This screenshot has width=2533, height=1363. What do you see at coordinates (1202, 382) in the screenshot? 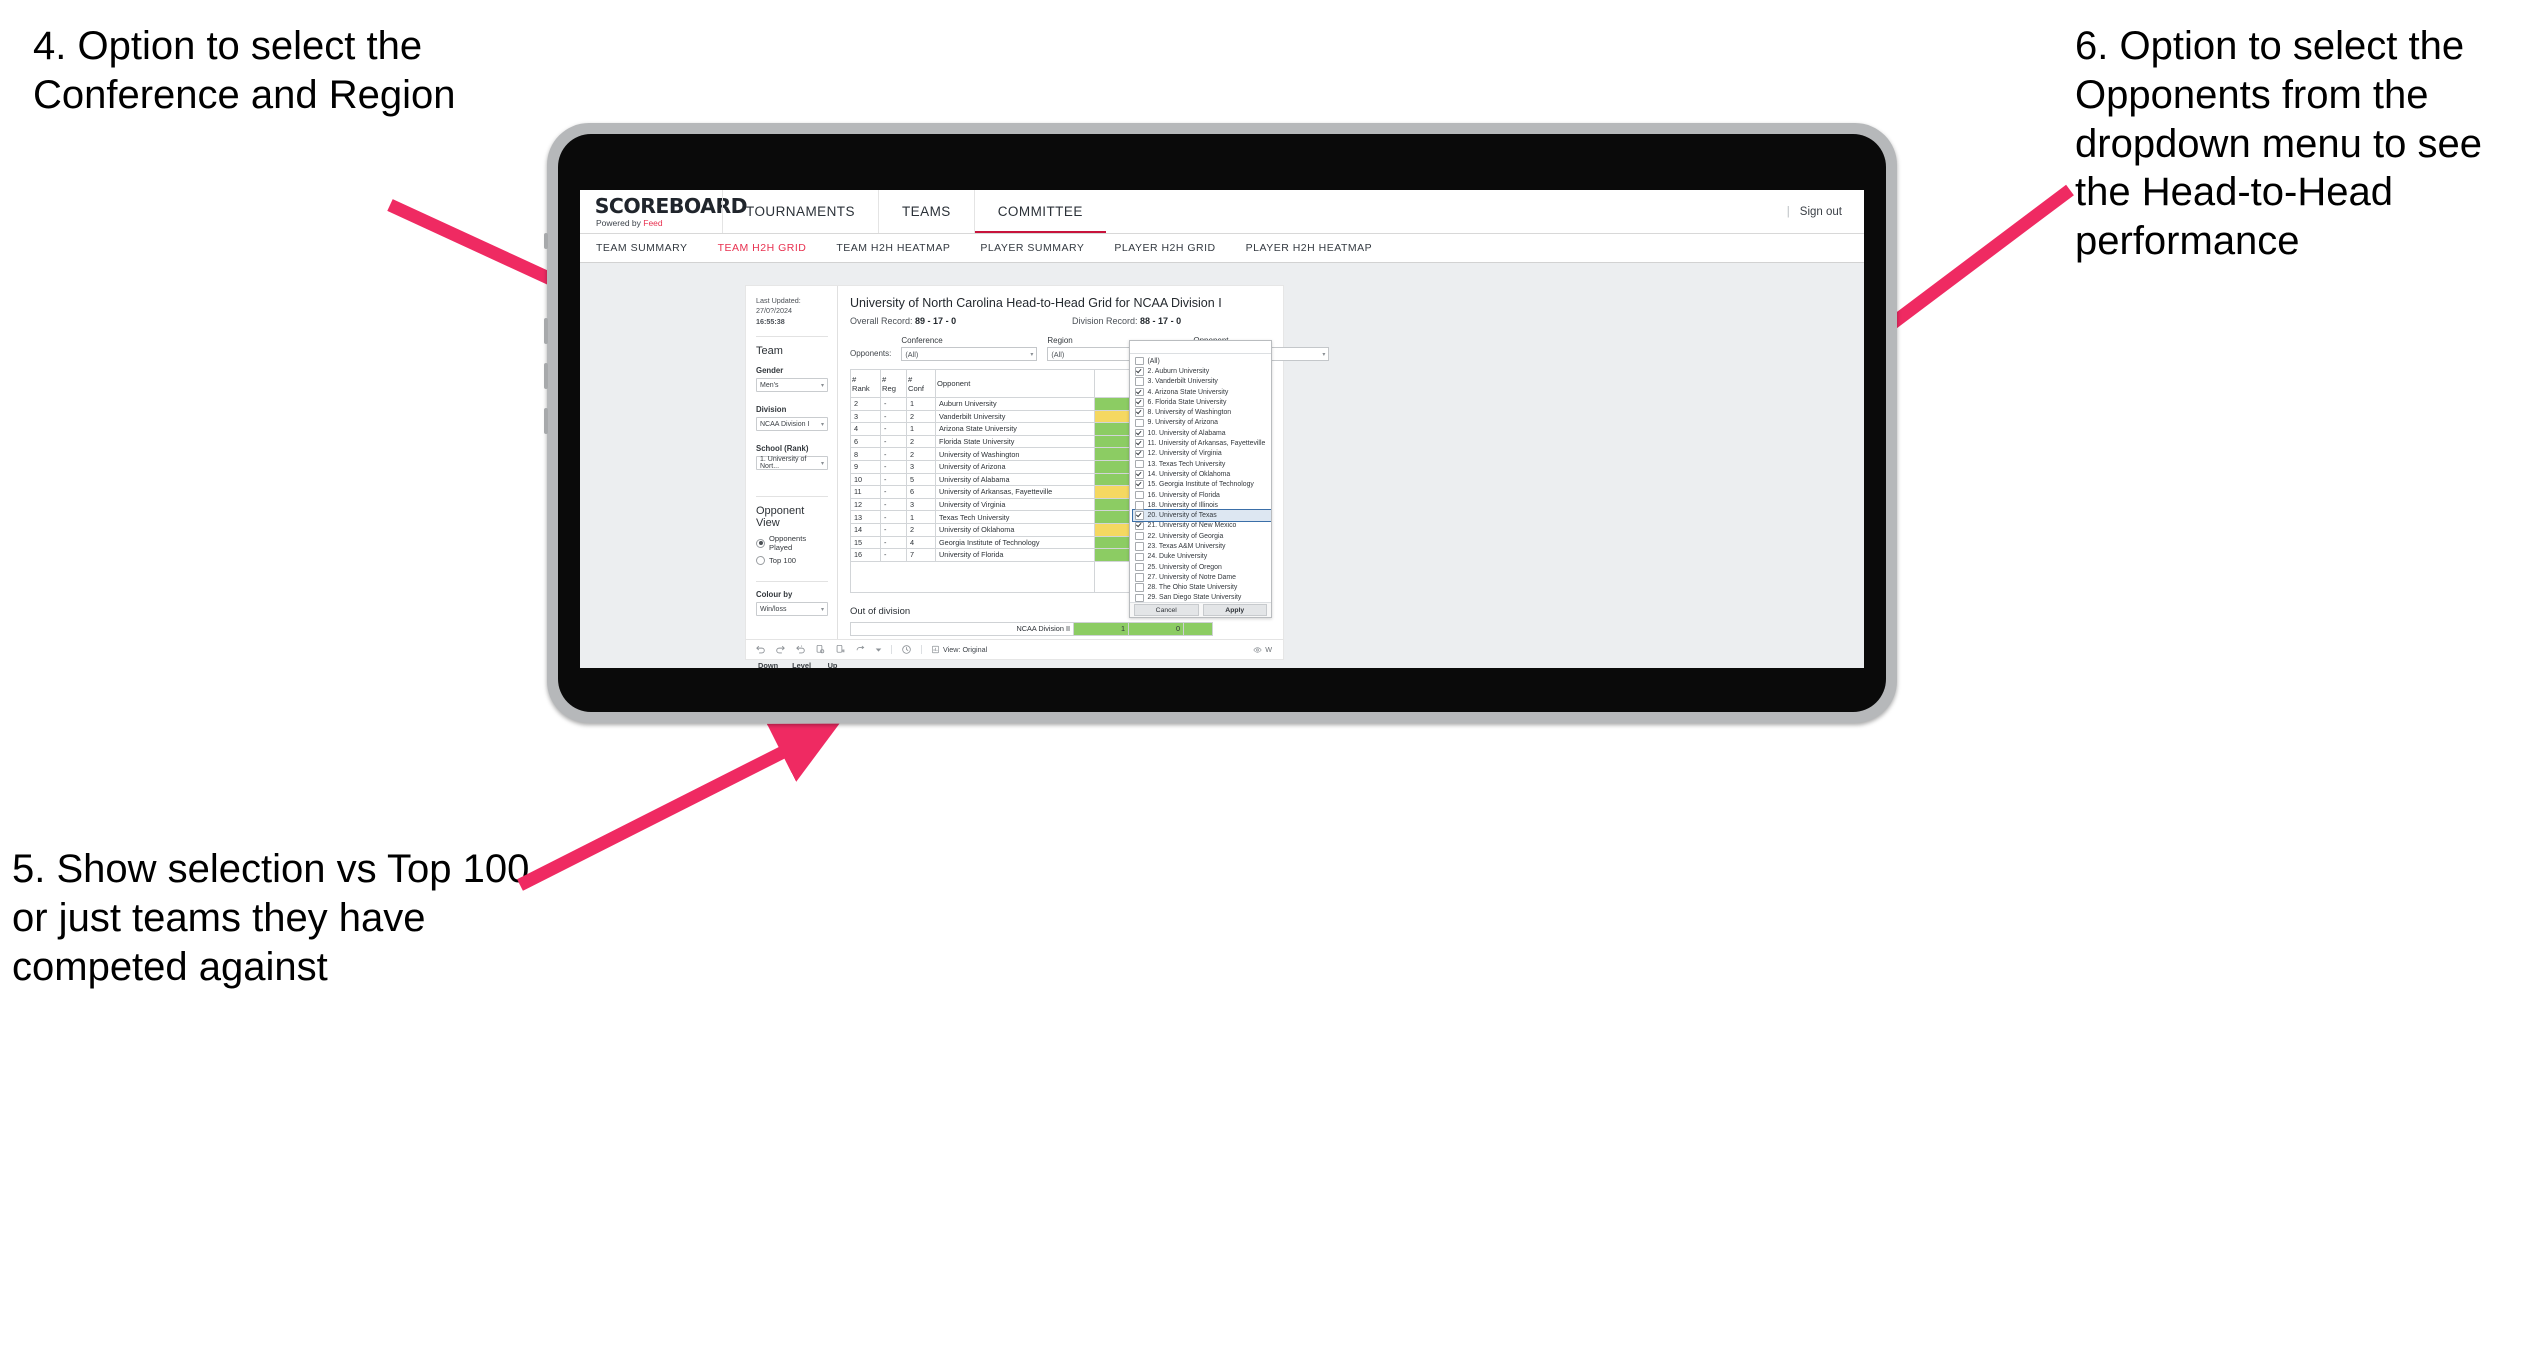
I see `opponent-dropdown-item: 3. Vanderbilt University` at bounding box center [1202, 382].